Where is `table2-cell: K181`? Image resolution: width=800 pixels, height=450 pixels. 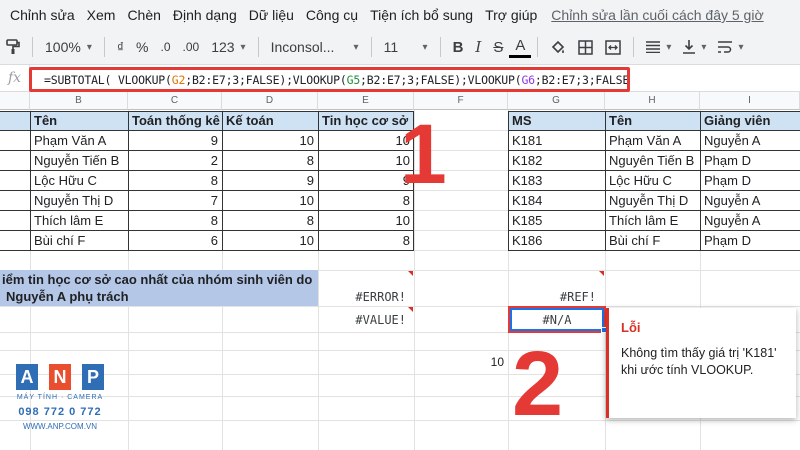
table2-cell: K181 is located at coordinates (556, 140).